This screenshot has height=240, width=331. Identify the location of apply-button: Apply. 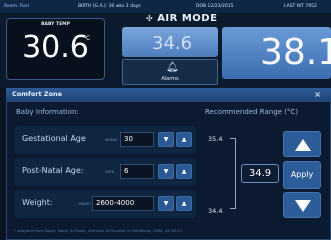
(302, 175).